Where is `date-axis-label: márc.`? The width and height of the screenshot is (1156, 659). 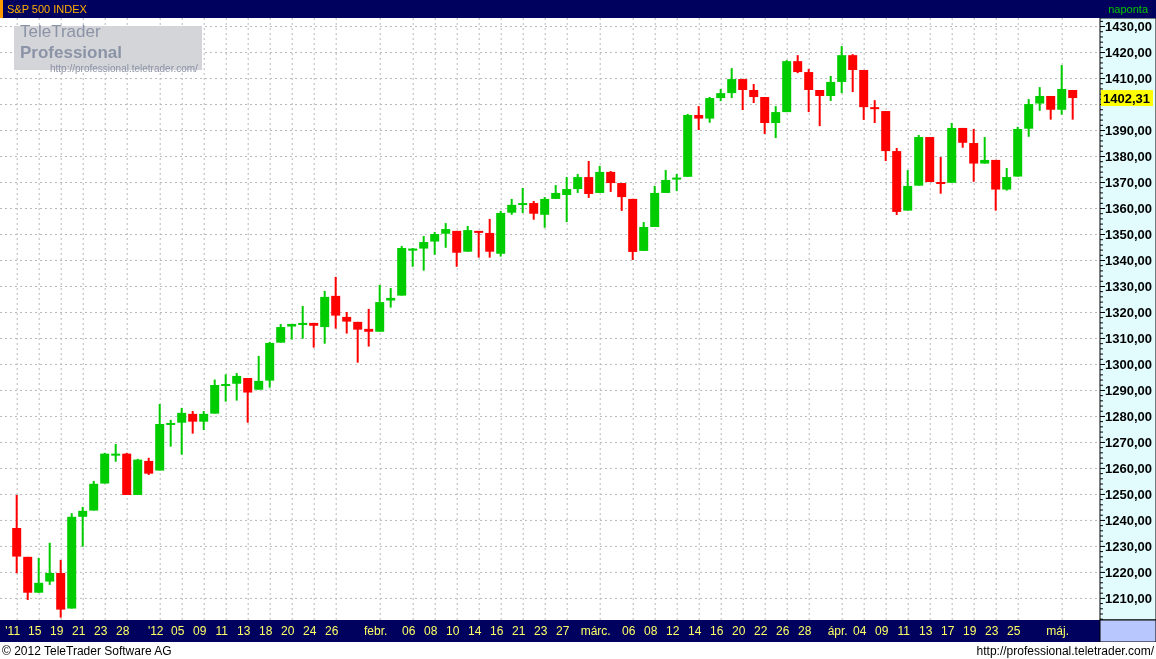
date-axis-label: márc. is located at coordinates (595, 631).